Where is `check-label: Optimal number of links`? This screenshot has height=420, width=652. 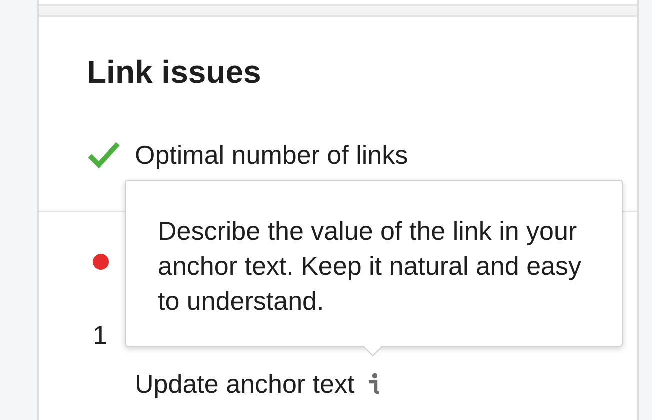
check-label: Optimal number of links is located at coordinates (271, 155).